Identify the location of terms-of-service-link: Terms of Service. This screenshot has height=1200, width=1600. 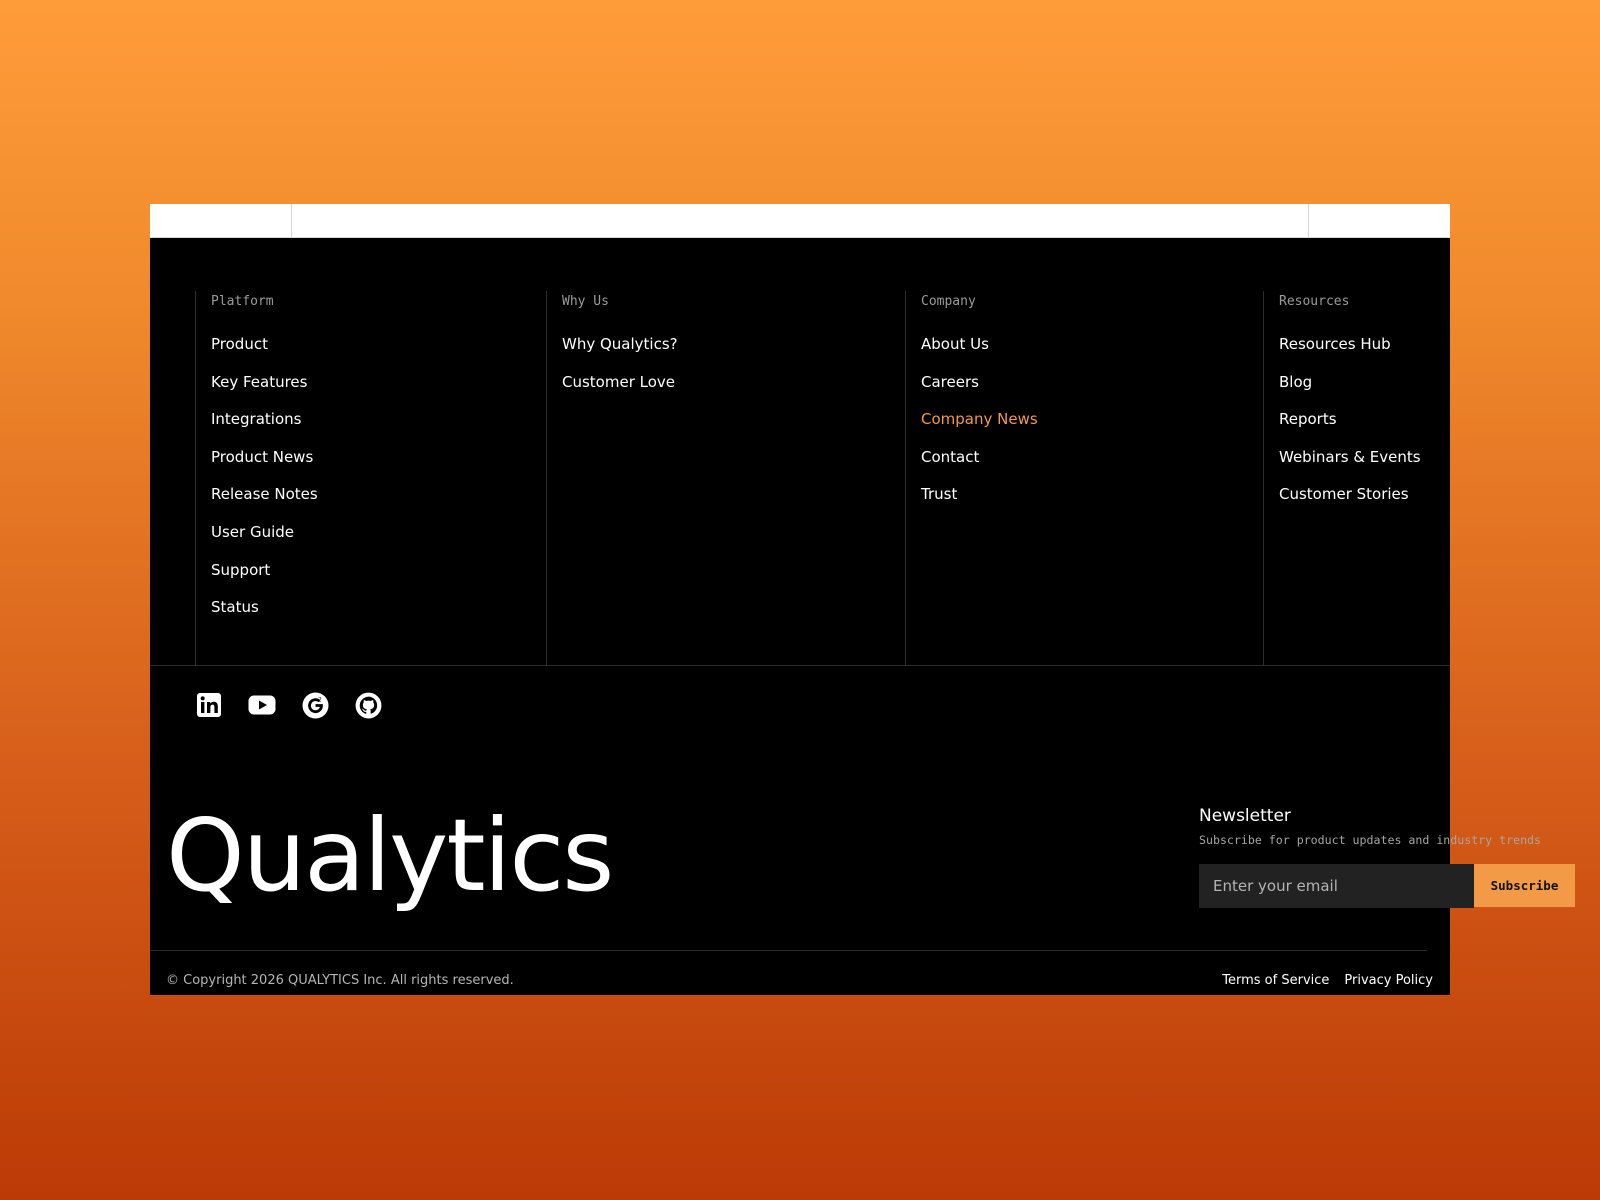
(1275, 981).